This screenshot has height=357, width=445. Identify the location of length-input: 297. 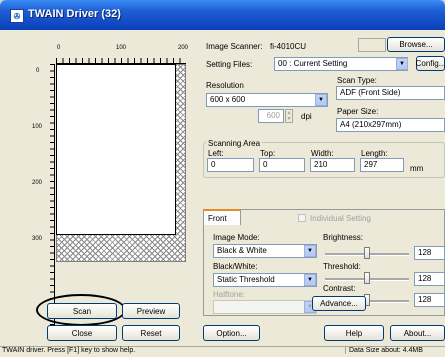
(382, 165).